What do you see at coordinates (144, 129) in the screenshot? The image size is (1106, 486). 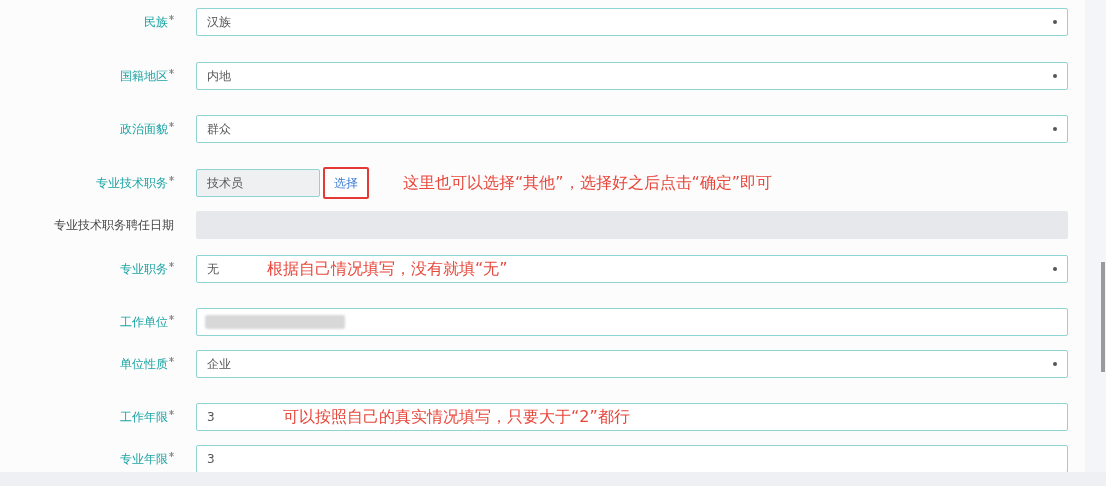 I see `field-label: 政治面貌` at bounding box center [144, 129].